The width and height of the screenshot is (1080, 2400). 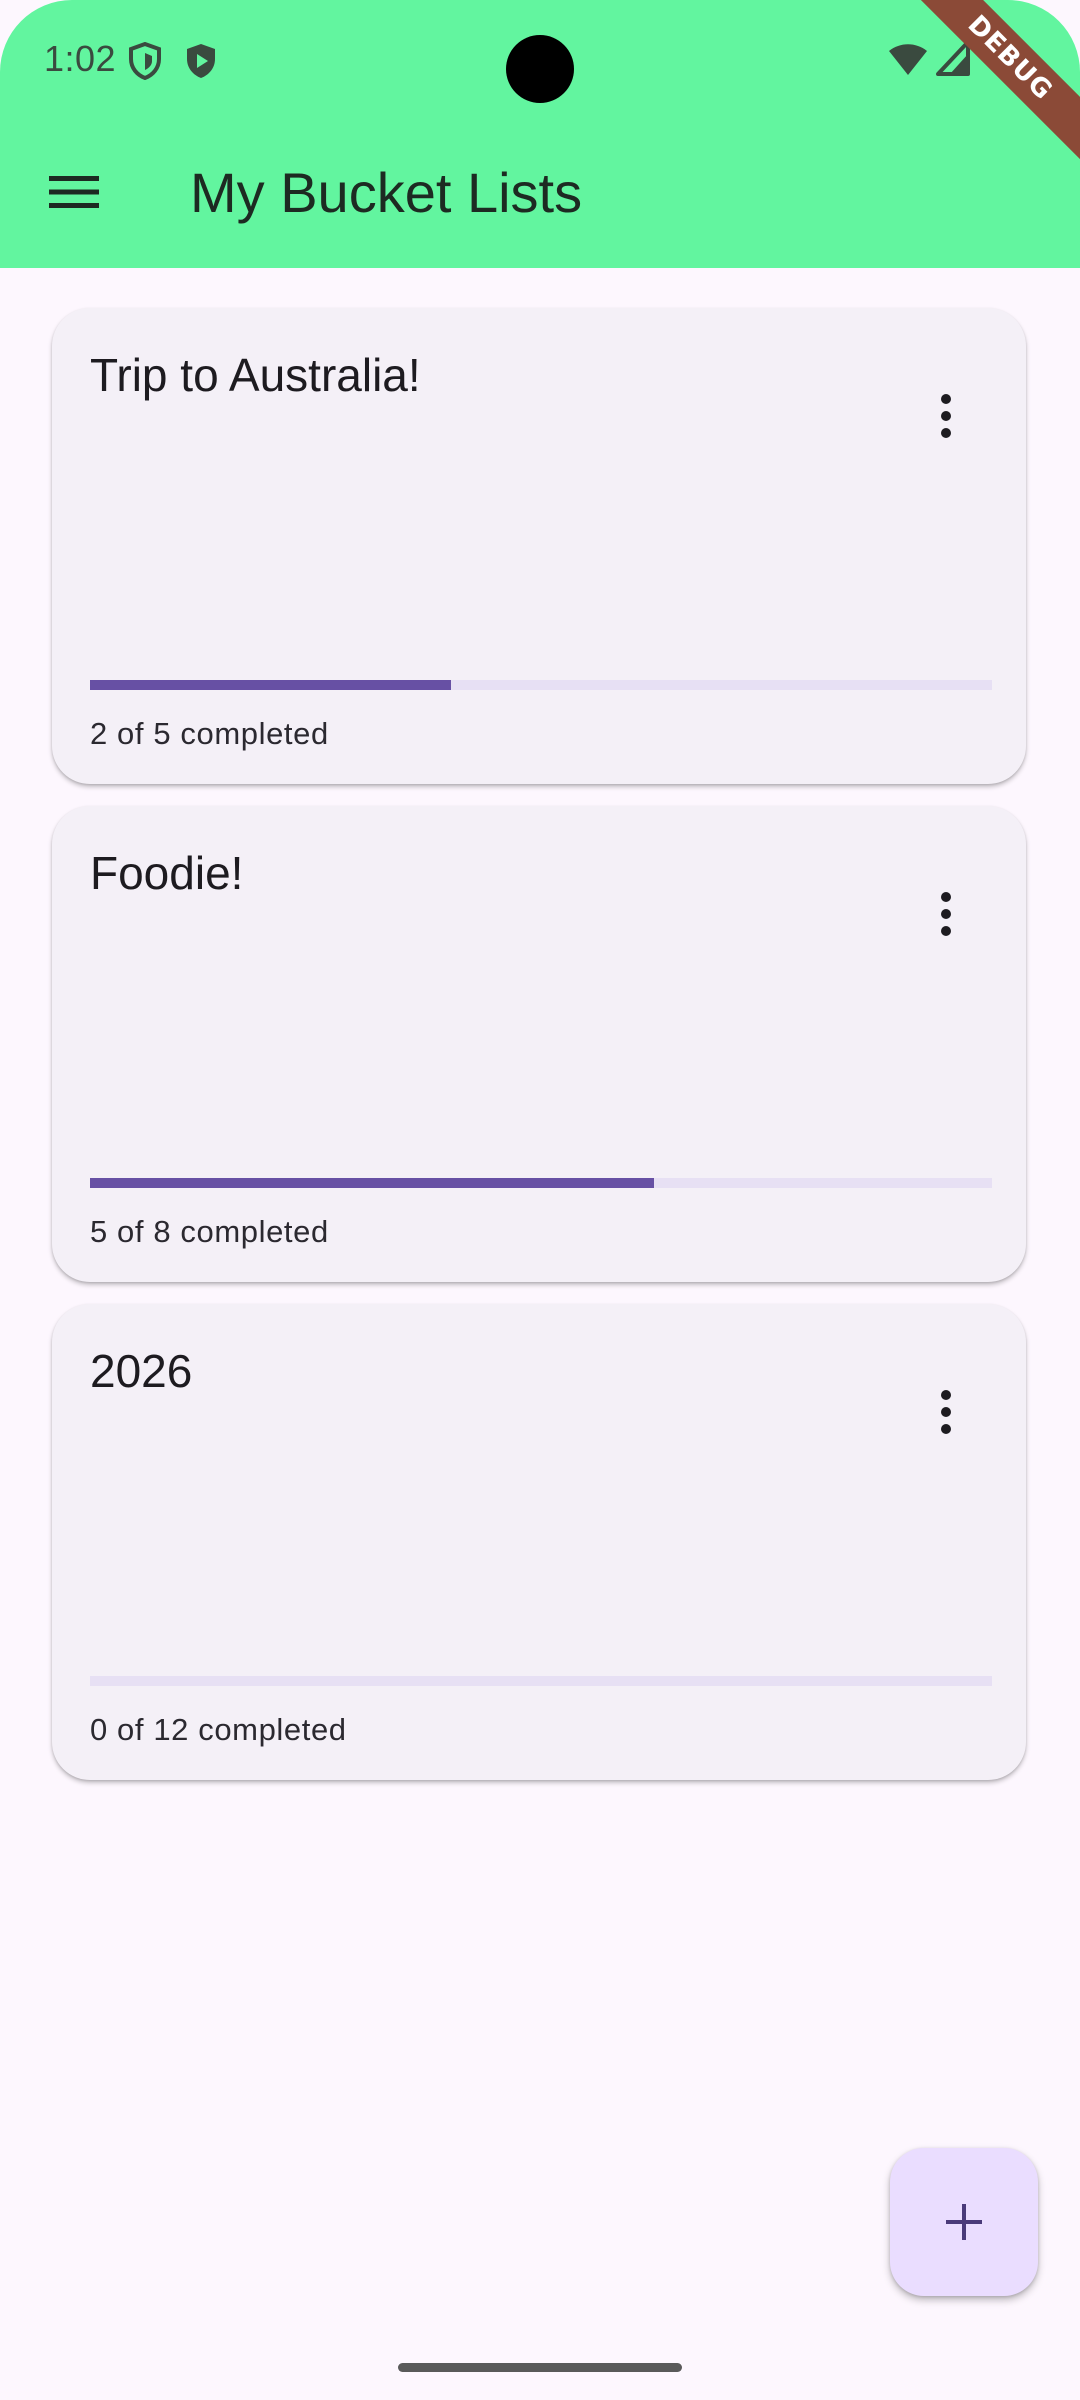 I want to click on app-title: My Bucket Lists, so click(x=386, y=192).